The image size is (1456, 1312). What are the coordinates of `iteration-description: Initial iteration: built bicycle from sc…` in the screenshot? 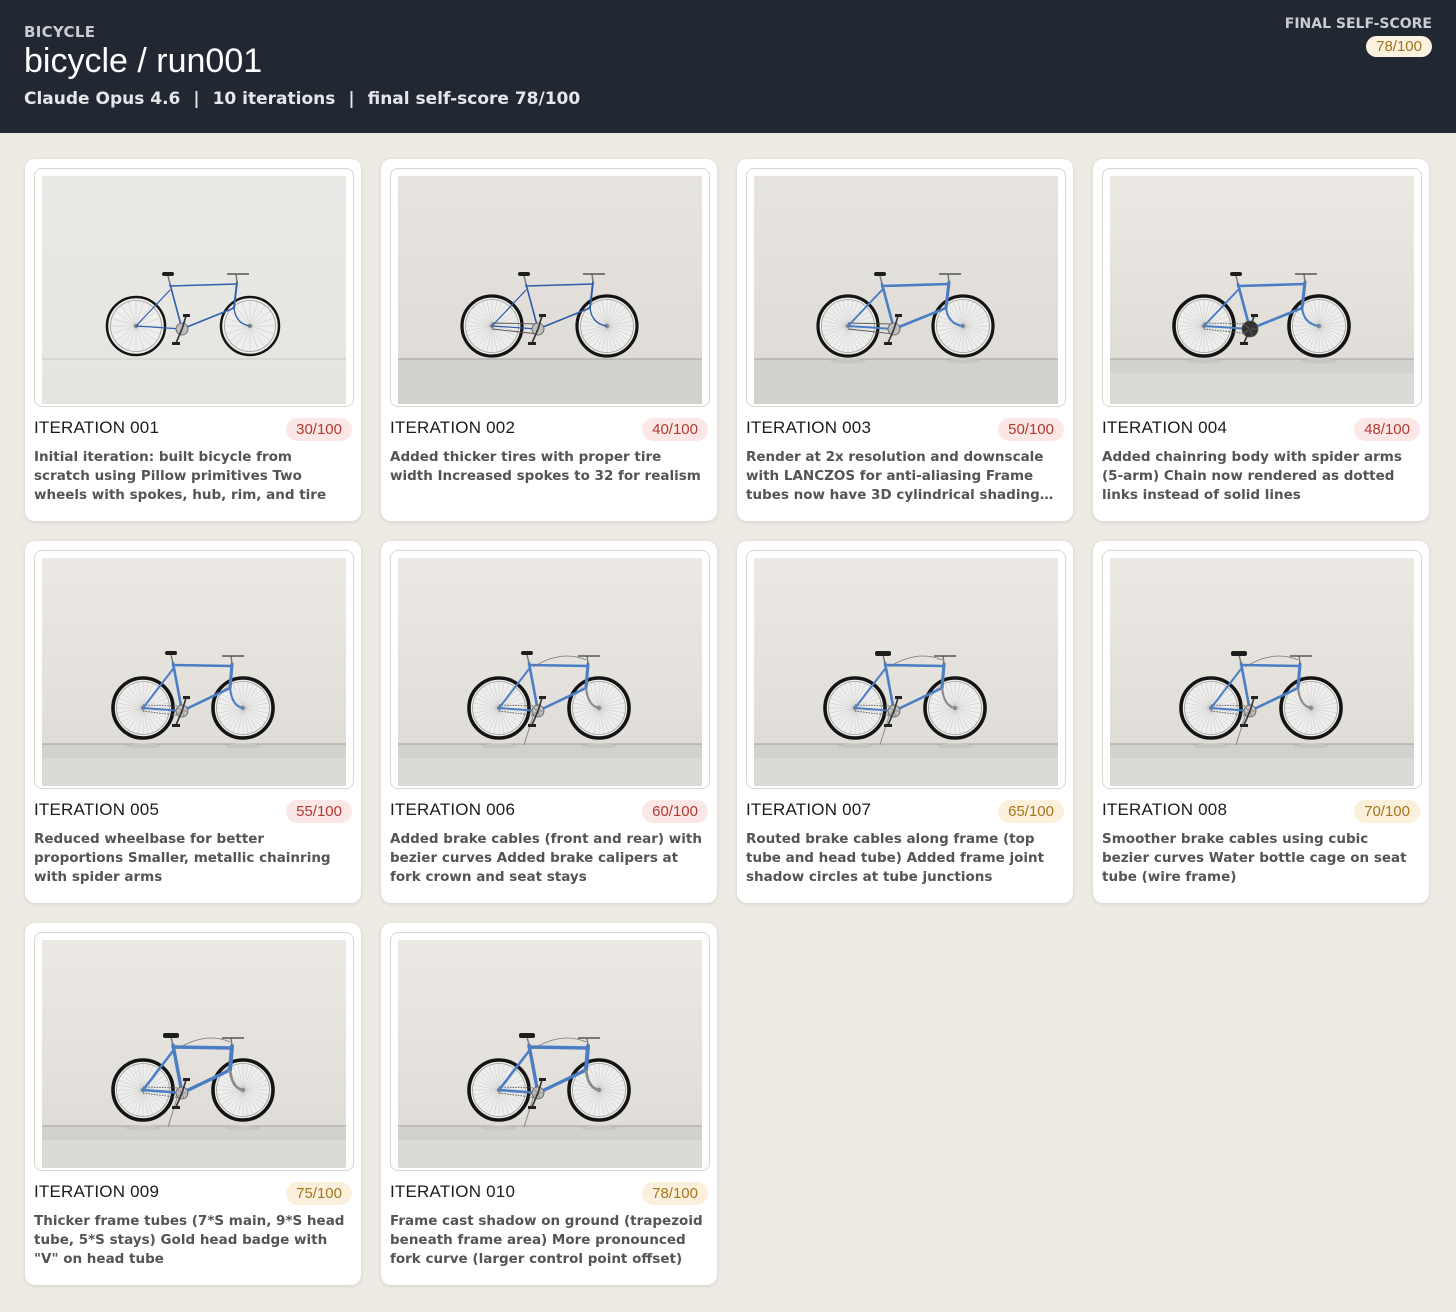 It's located at (180, 476).